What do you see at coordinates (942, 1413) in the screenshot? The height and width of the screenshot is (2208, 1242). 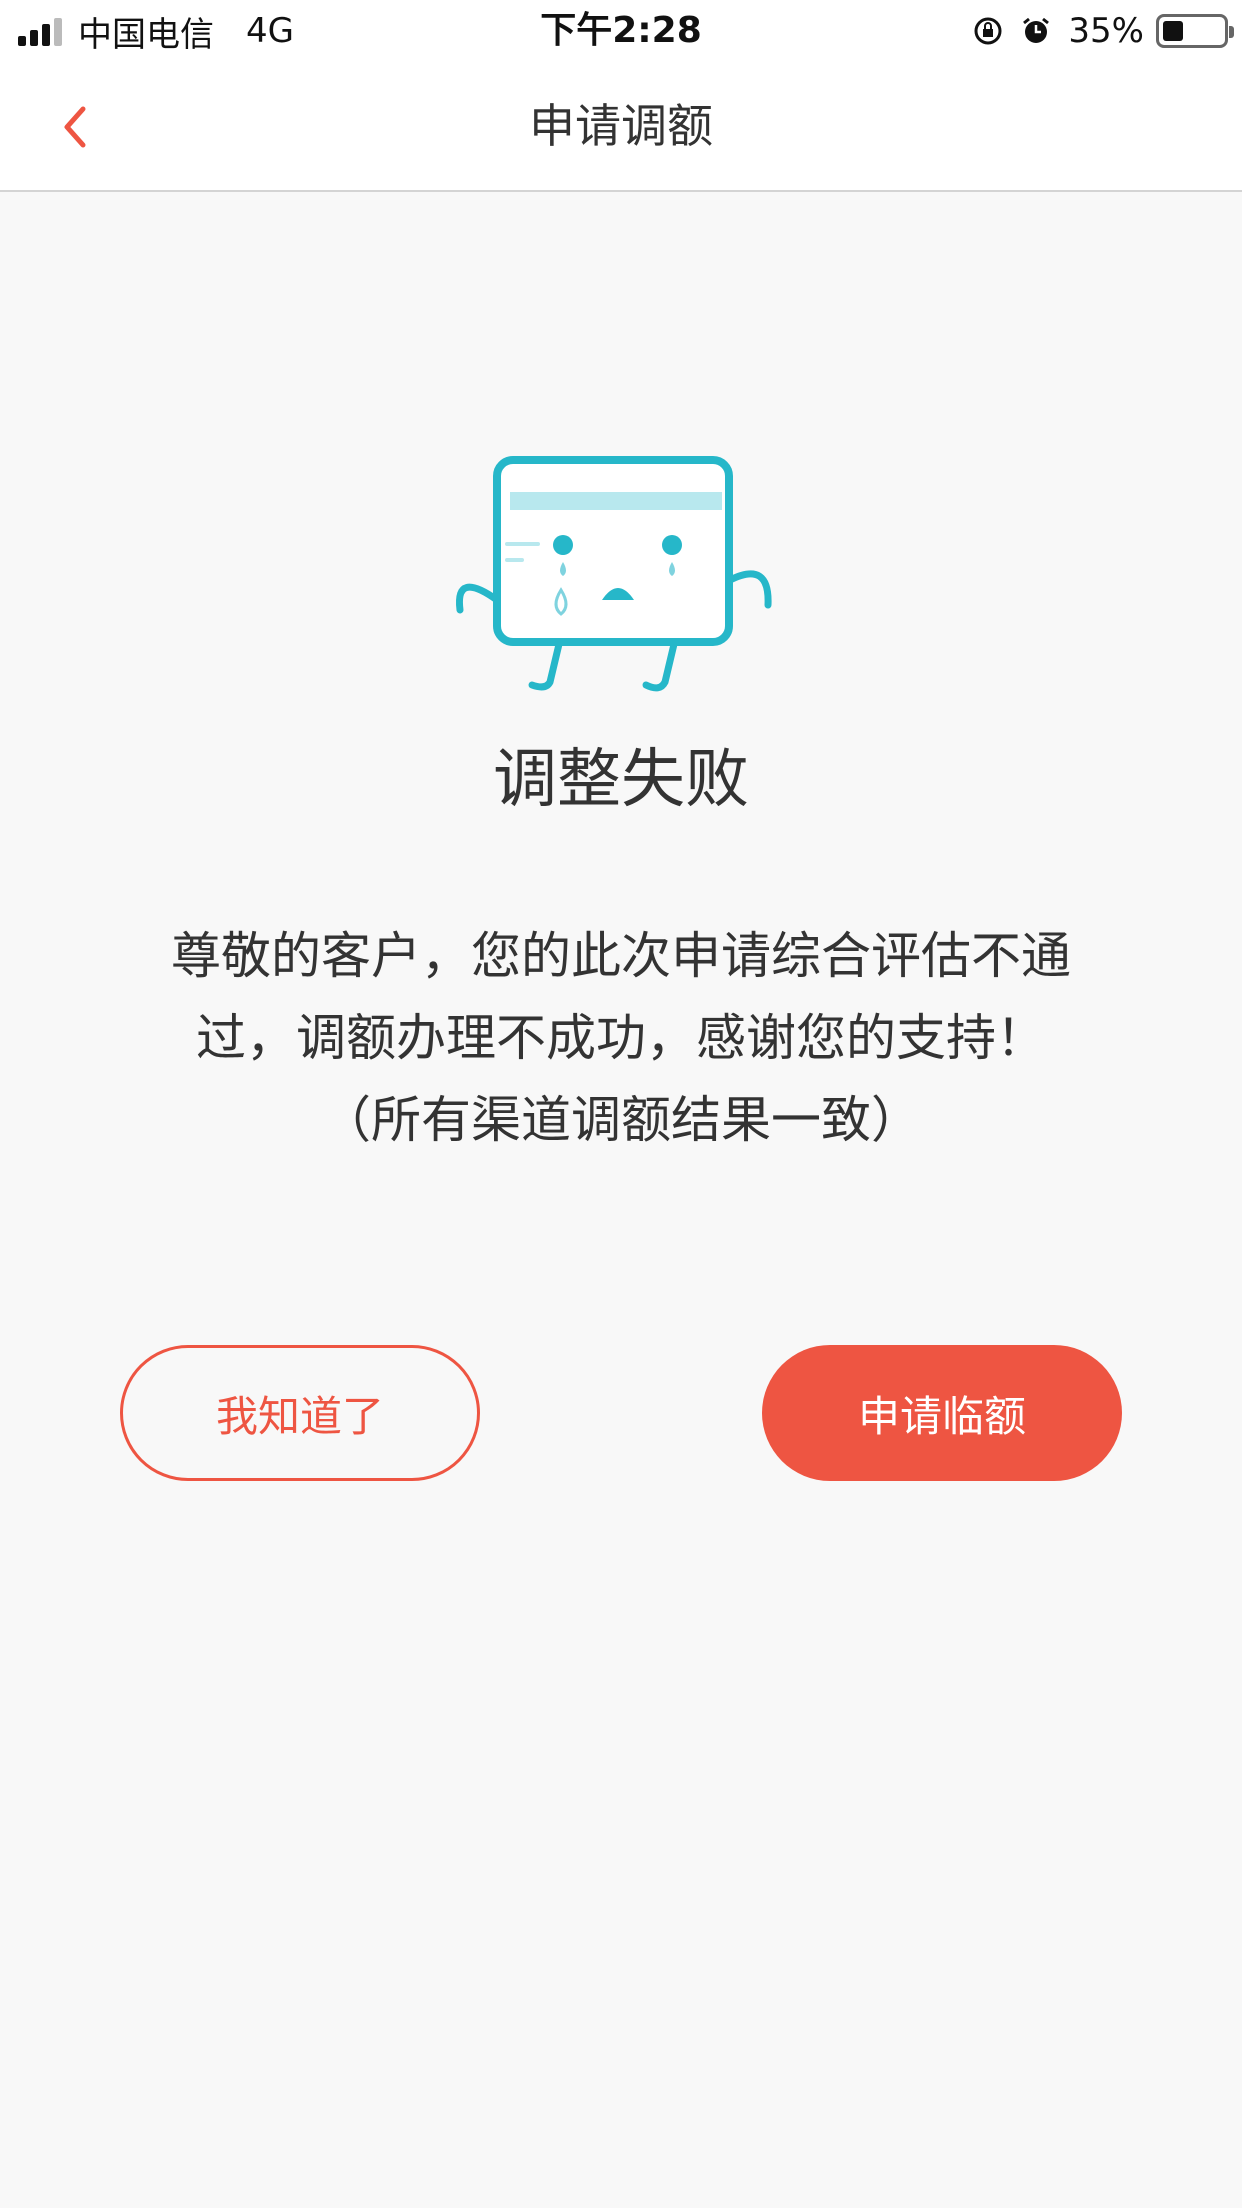 I see `apply-temp-limit-button: 申请临额` at bounding box center [942, 1413].